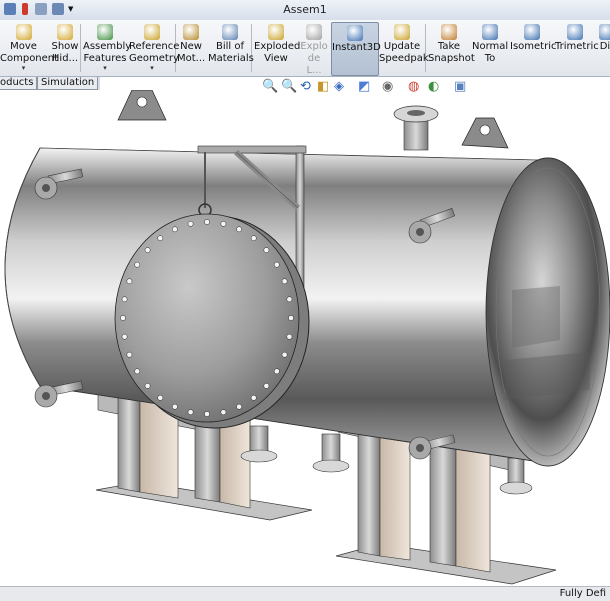 This screenshot has width=610, height=601. I want to click on button-label-line1: Exploded, so click(277, 46).